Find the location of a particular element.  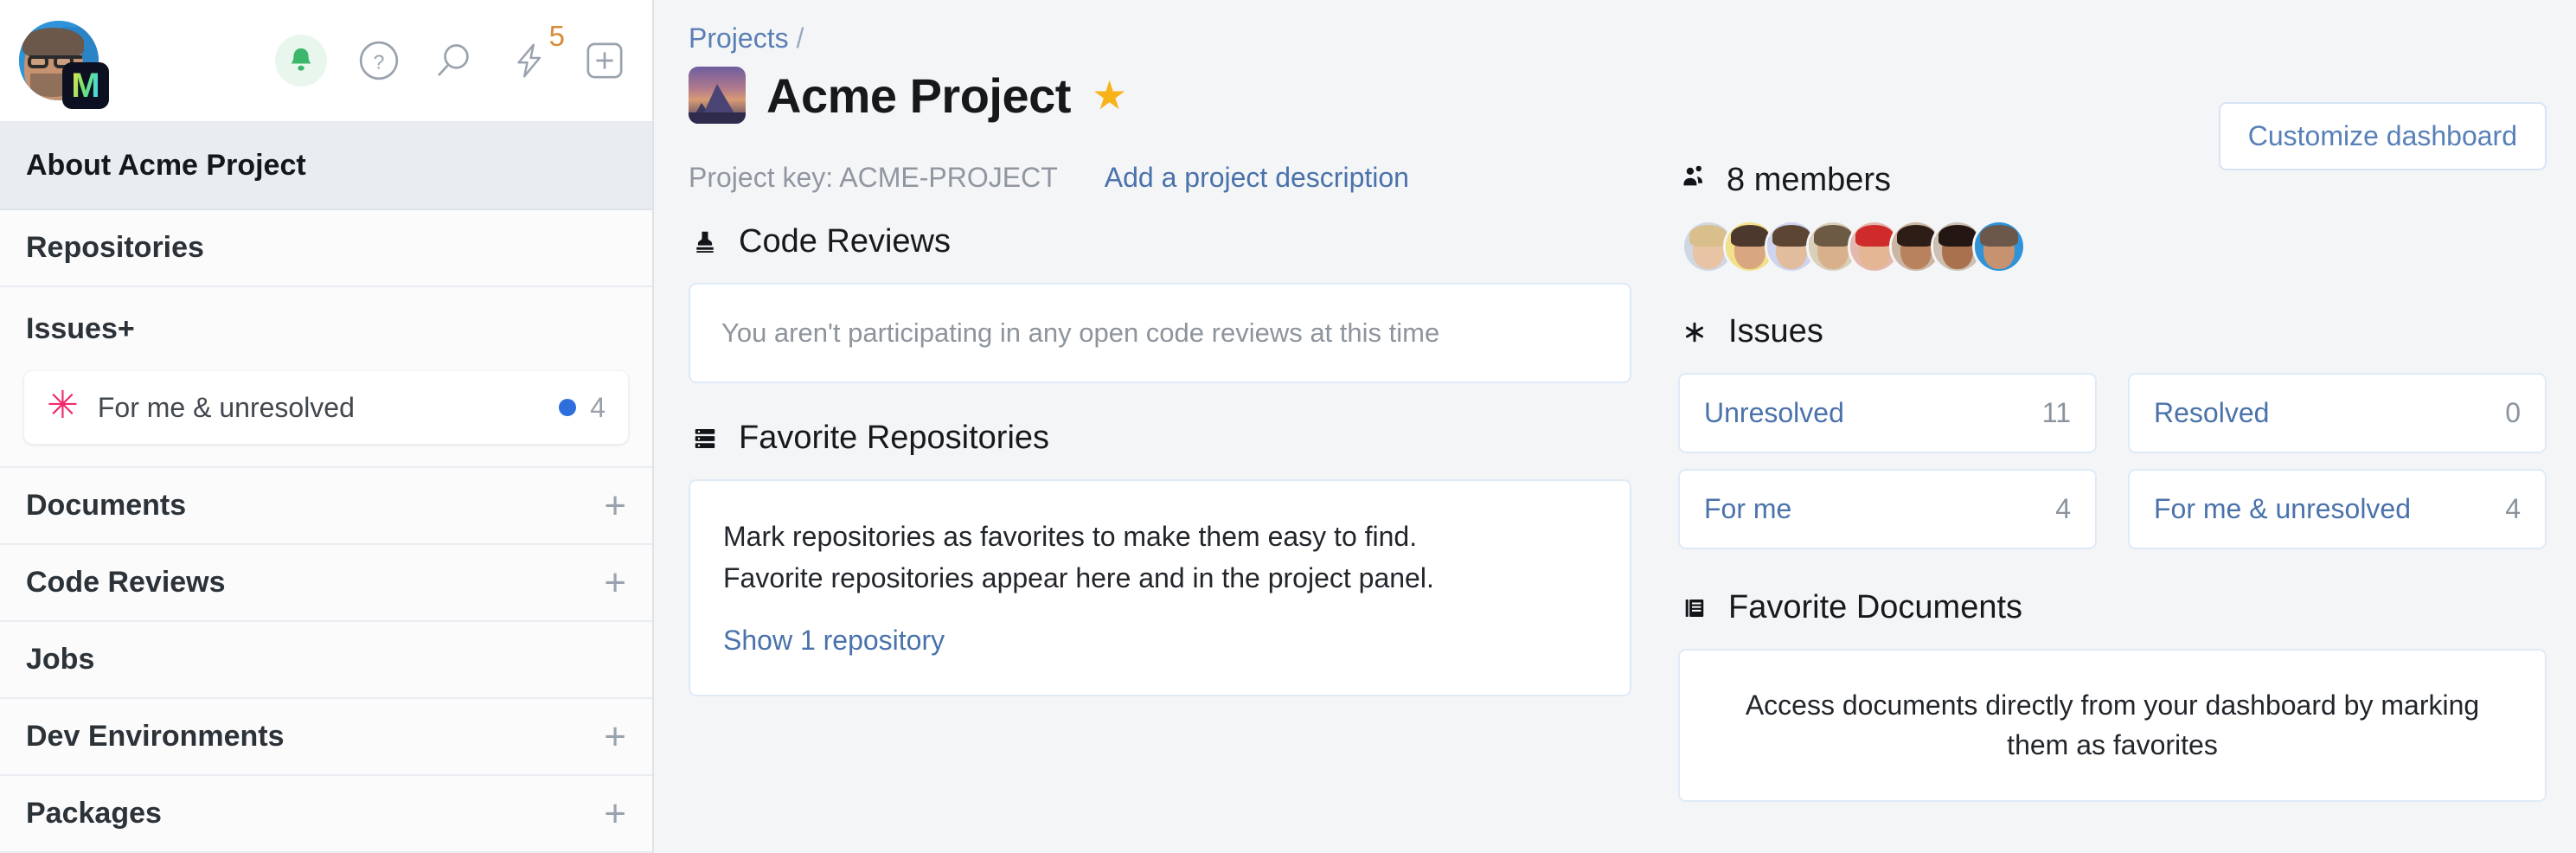

sidebar-item-packages: Packages + is located at coordinates (326, 815).